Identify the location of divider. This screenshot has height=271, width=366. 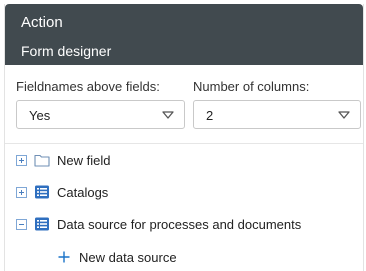
(184, 143).